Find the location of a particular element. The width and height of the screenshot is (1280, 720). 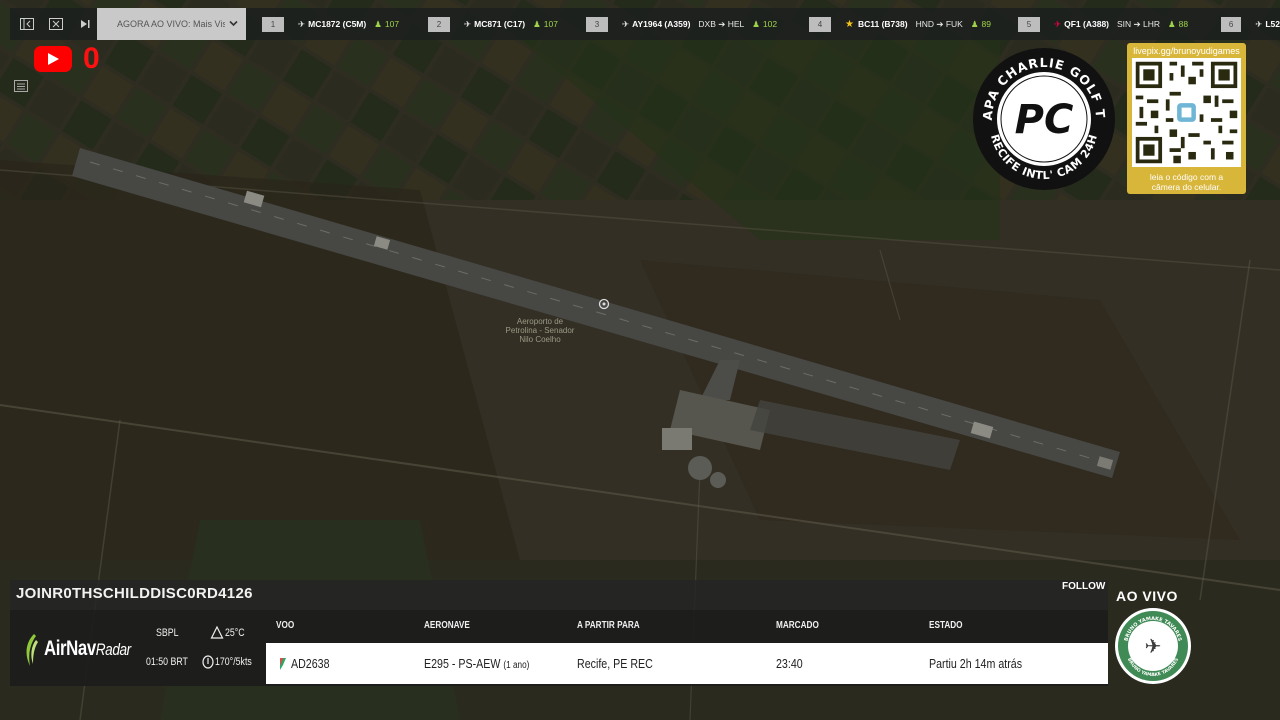

column-header-flight: VOO is located at coordinates (285, 625).